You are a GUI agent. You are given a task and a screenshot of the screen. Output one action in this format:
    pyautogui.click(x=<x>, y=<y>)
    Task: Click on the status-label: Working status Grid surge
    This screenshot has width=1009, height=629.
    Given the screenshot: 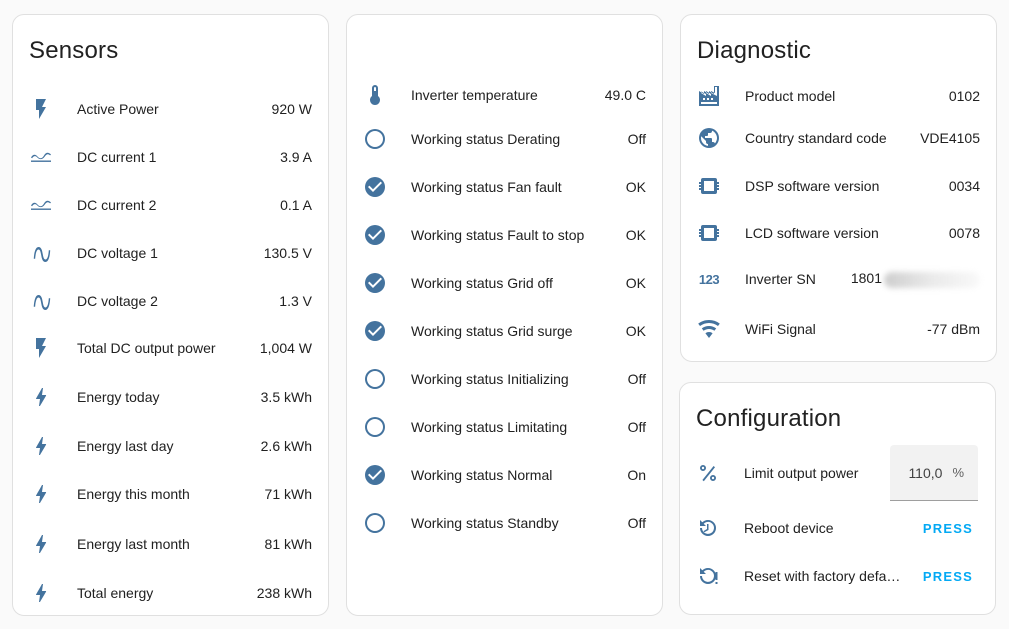 What is the action you would take?
    pyautogui.click(x=492, y=331)
    